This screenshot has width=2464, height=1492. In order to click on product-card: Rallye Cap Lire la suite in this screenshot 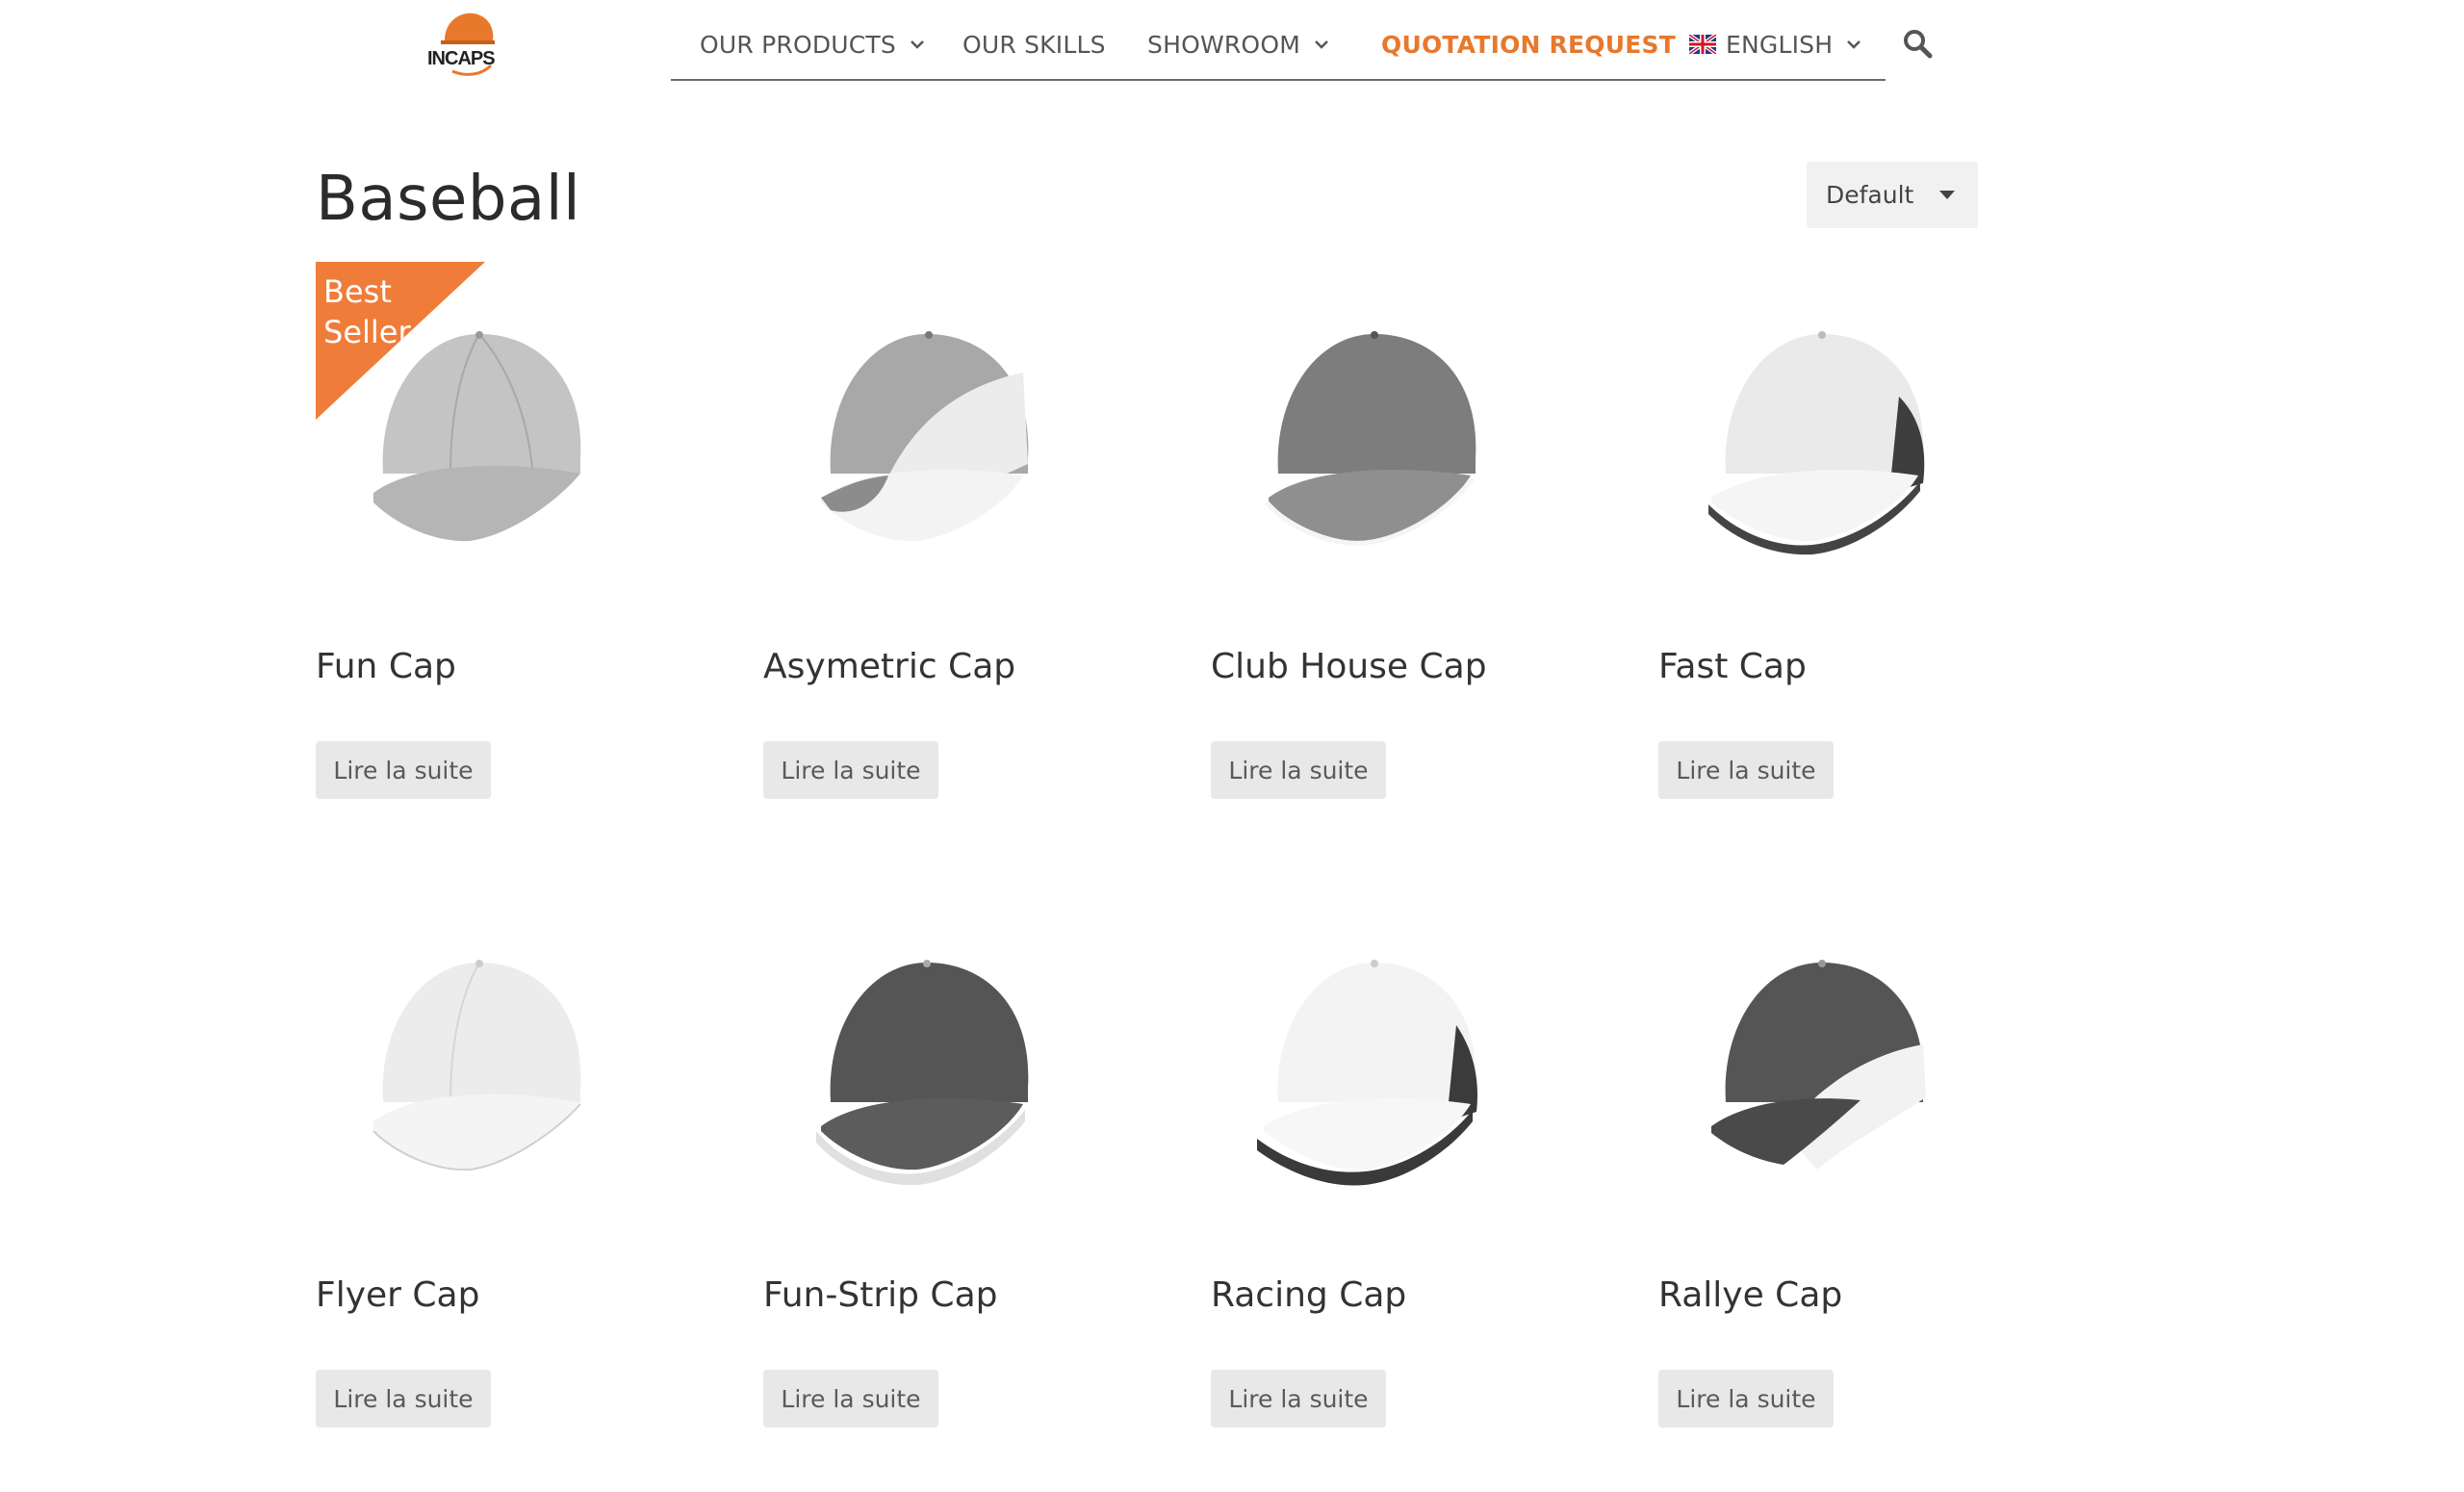, I will do `click(1817, 1159)`.